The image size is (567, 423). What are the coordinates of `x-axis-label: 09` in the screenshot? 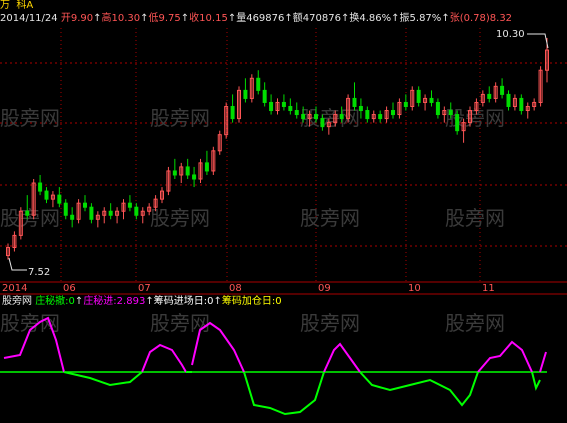 It's located at (324, 288).